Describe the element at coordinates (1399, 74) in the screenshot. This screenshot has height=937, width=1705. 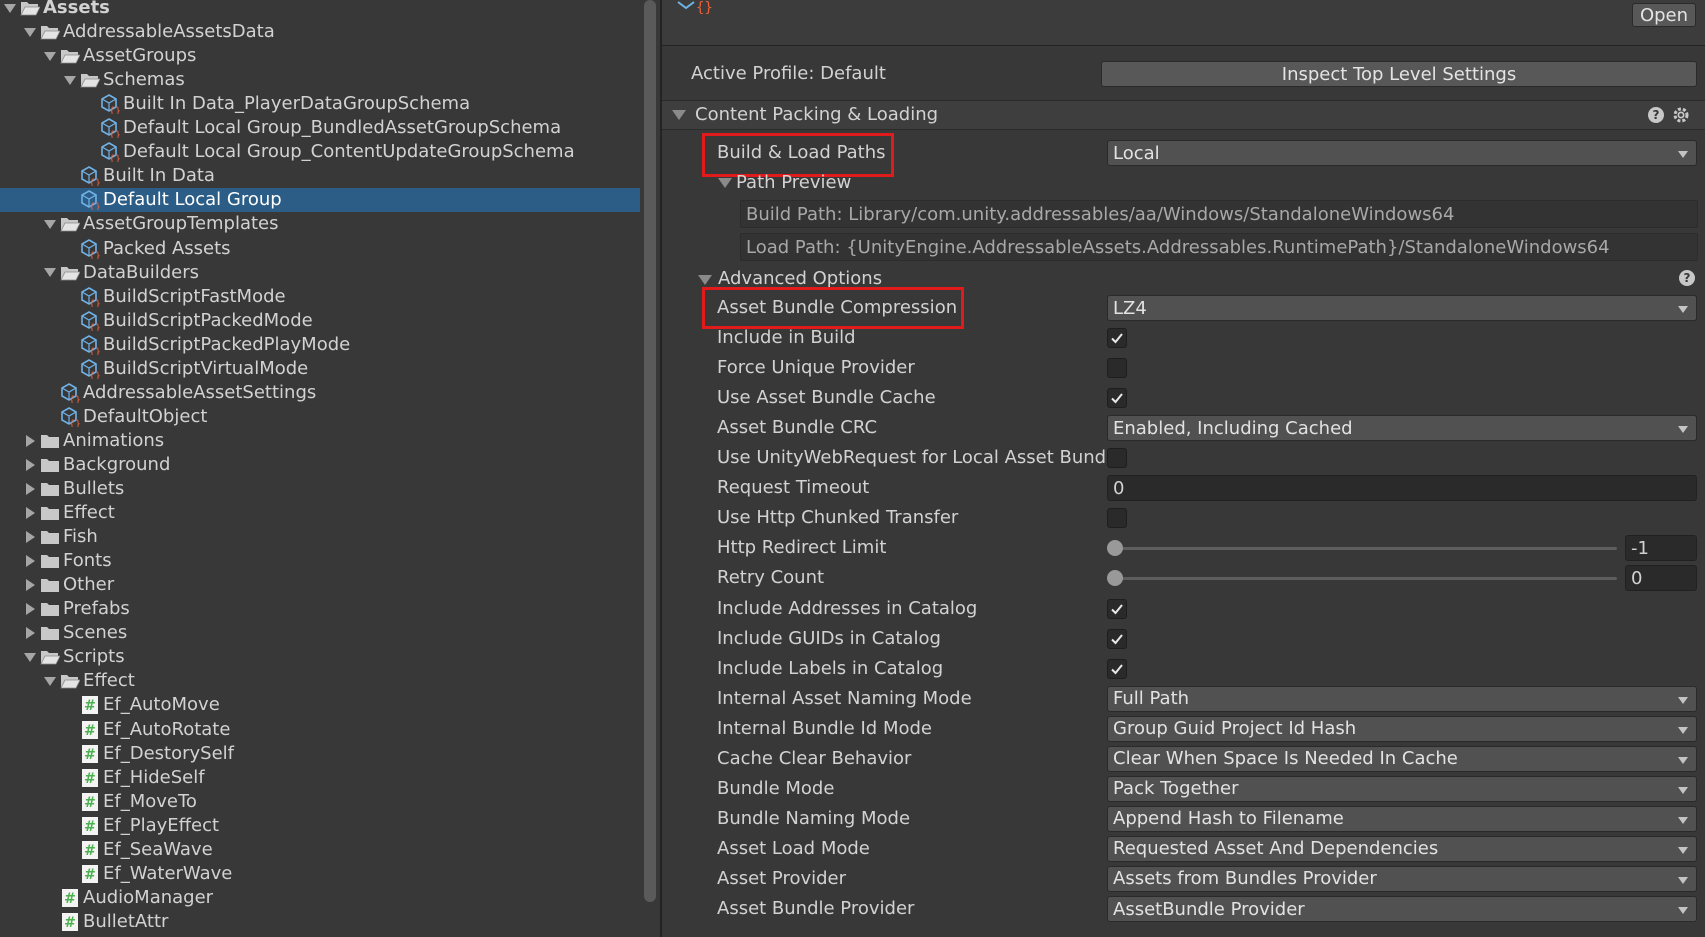
I see `inspect-top-level-settings-button: Inspect Top Level Settings` at that location.